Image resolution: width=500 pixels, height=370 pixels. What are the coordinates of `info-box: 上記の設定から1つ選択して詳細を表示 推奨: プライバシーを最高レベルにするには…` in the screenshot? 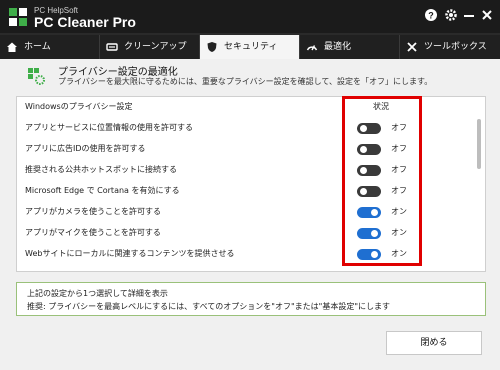 It's located at (251, 299).